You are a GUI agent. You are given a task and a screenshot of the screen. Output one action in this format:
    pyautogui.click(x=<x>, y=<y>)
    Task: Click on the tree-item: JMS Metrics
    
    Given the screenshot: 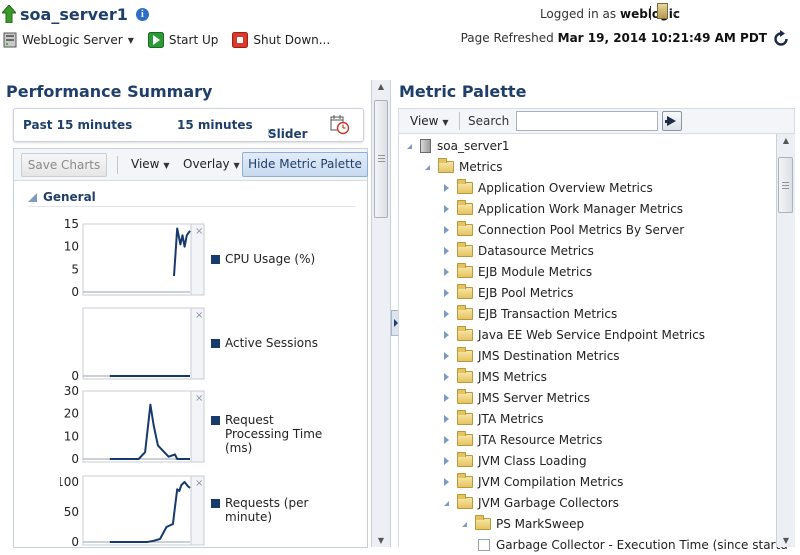 What is the action you would take?
    pyautogui.click(x=494, y=377)
    